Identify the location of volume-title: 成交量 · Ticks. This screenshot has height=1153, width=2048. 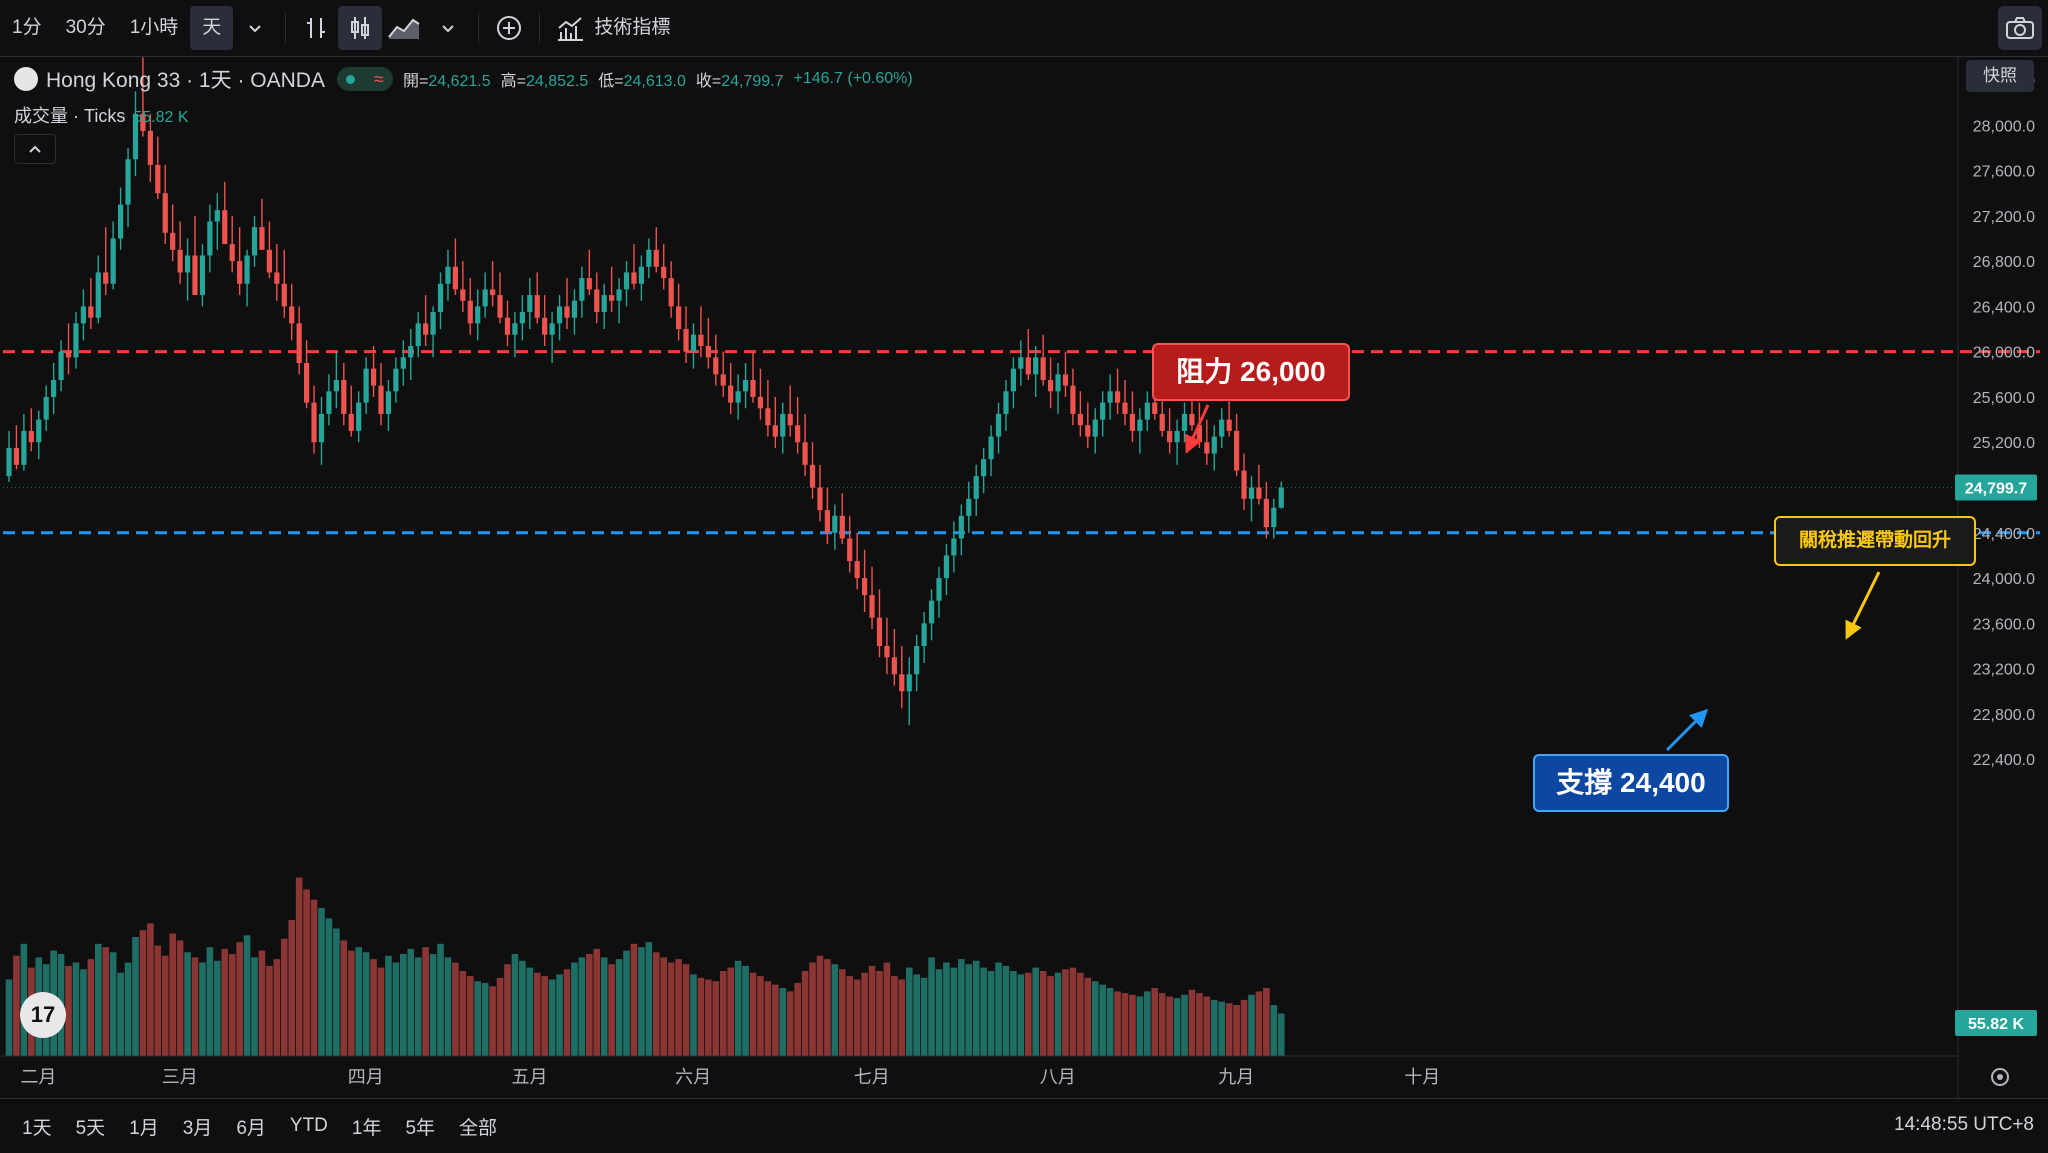
(70, 116).